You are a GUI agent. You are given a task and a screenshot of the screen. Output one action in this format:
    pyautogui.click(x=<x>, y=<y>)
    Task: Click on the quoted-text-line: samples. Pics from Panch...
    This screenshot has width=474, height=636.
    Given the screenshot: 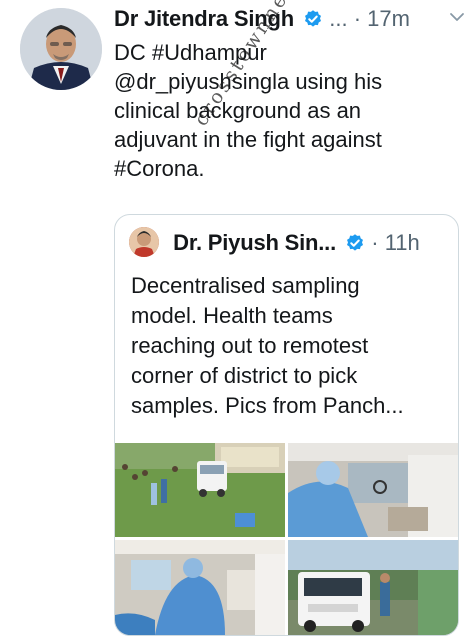 What is the action you would take?
    pyautogui.click(x=267, y=405)
    